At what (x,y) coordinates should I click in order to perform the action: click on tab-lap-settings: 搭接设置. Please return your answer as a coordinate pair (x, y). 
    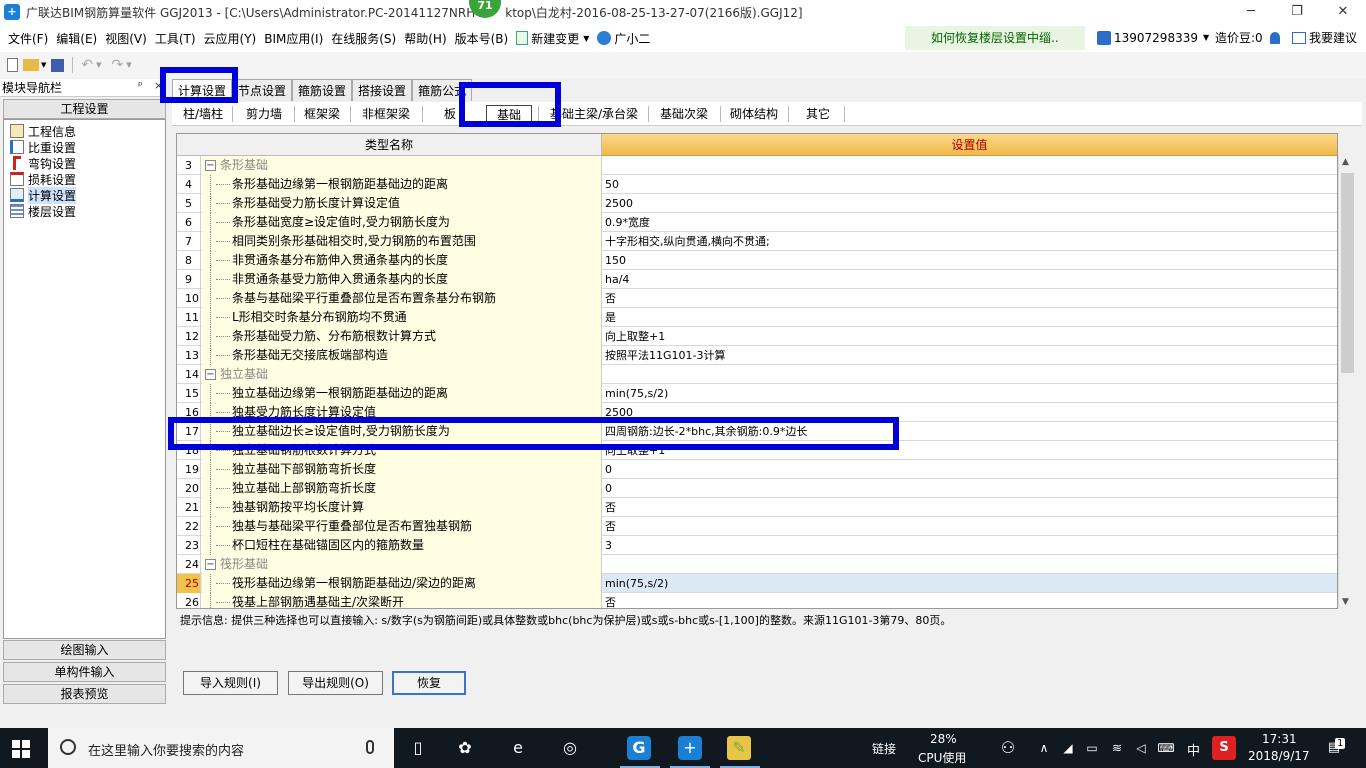
    Looking at the image, I should click on (382, 90).